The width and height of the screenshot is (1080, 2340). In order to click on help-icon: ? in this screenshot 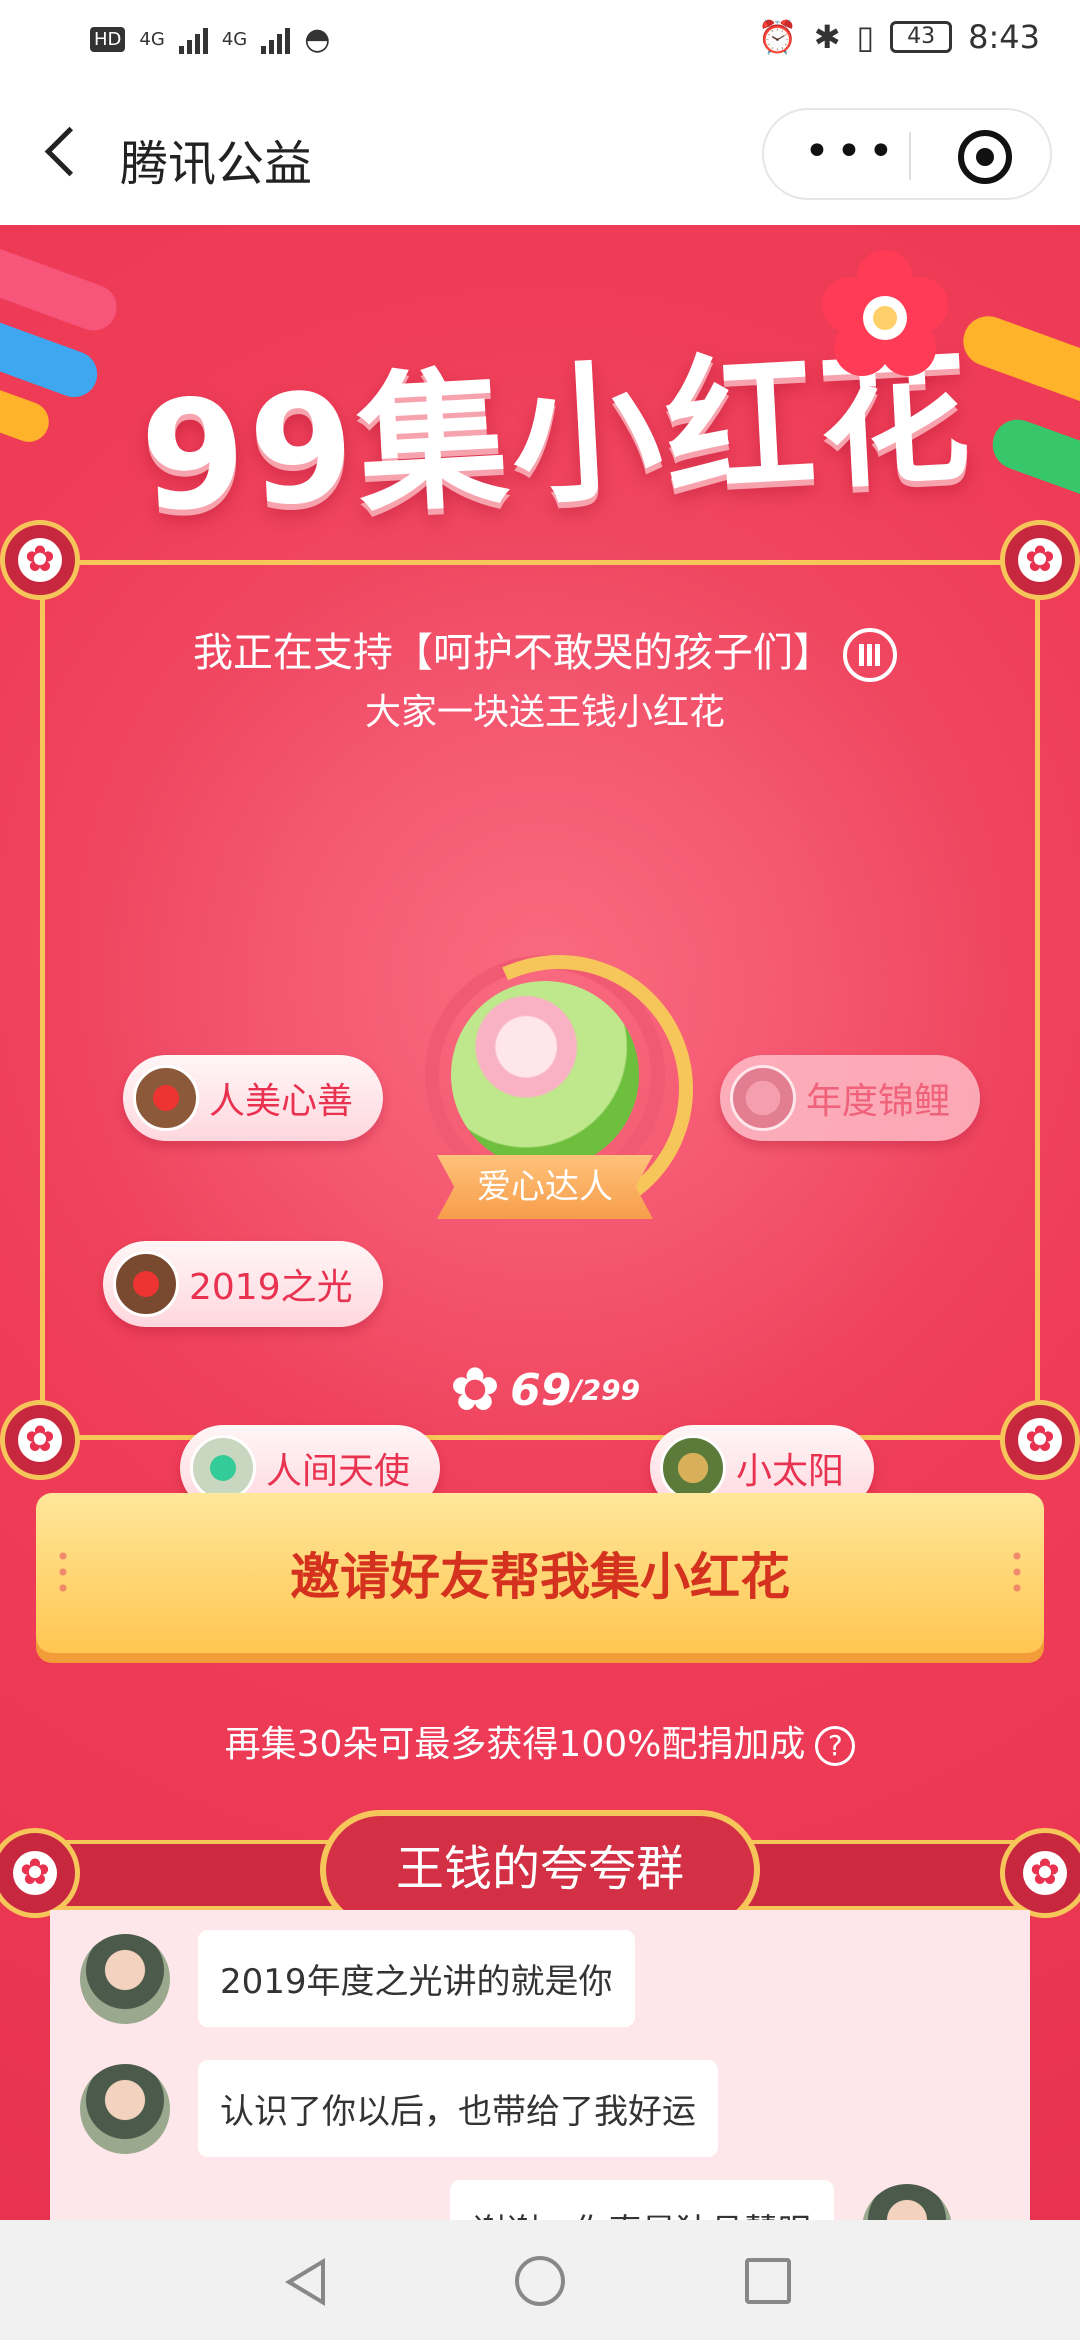, I will do `click(835, 1746)`.